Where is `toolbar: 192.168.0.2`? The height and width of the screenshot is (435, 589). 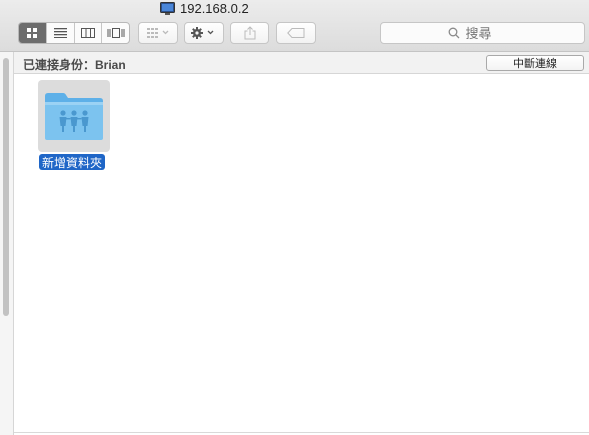 toolbar: 192.168.0.2 is located at coordinates (294, 26).